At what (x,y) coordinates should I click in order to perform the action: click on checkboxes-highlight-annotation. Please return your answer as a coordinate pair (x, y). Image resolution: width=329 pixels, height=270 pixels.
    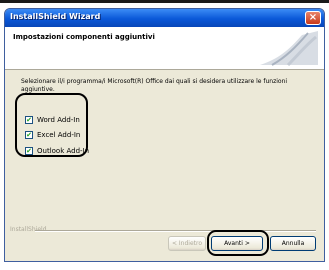
    Looking at the image, I should click on (51, 125).